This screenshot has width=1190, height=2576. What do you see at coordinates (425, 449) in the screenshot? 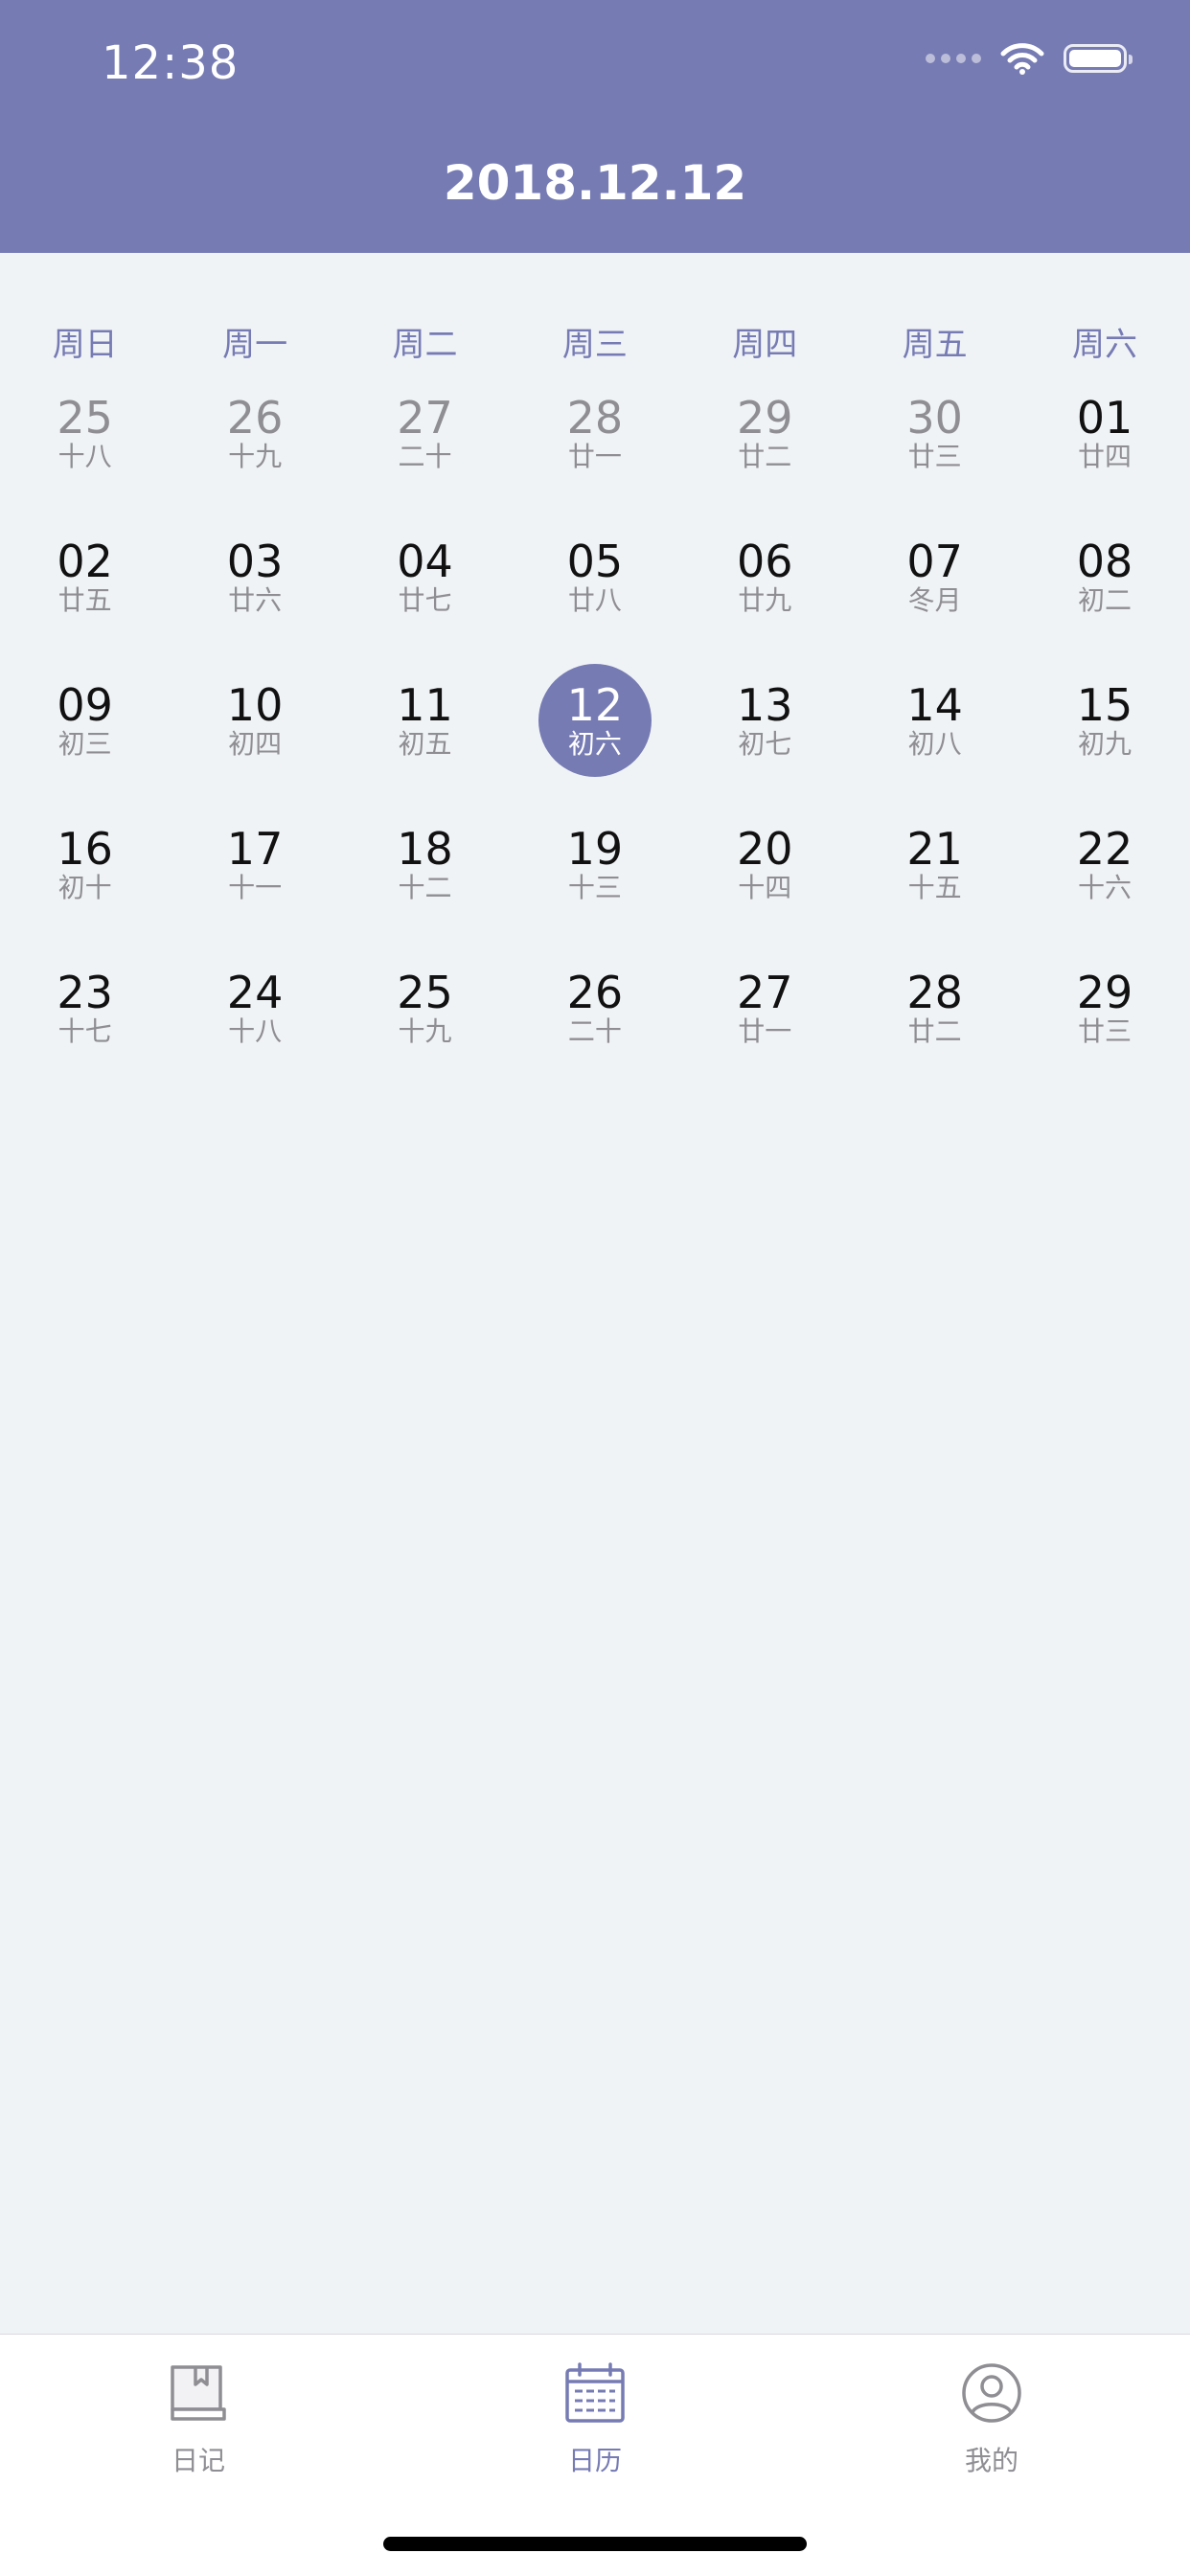
I see `calendar-day: 27 二十` at bounding box center [425, 449].